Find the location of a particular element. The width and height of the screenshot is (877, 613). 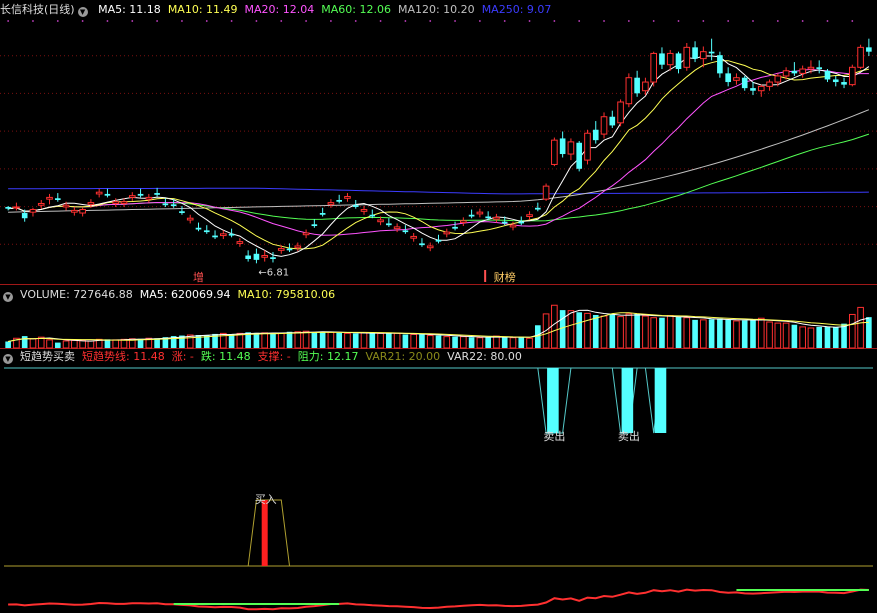

low-price-marker: ←6.81 is located at coordinates (273, 272).